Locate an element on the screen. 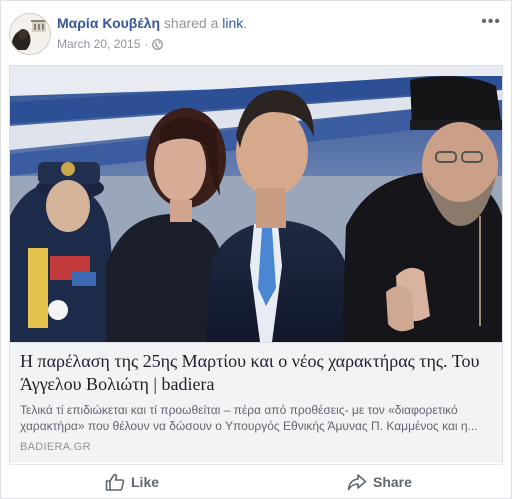 The image size is (512, 499). post-title-line: Μαρία Κουβέλη shared a link. is located at coordinates (152, 23).